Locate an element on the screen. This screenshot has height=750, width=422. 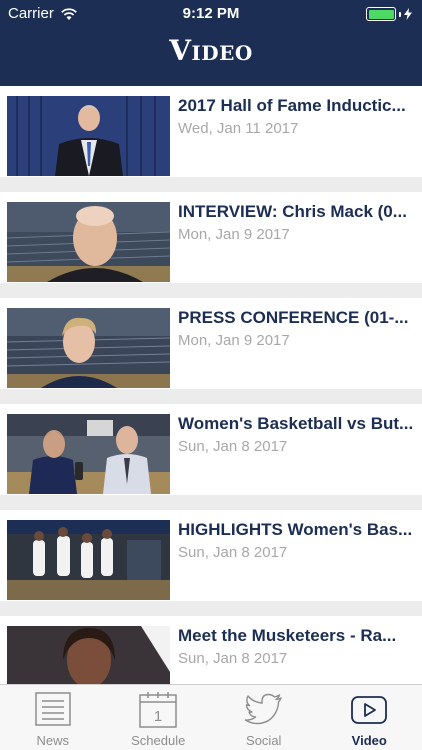
tab-news: News is located at coordinates (53, 717).